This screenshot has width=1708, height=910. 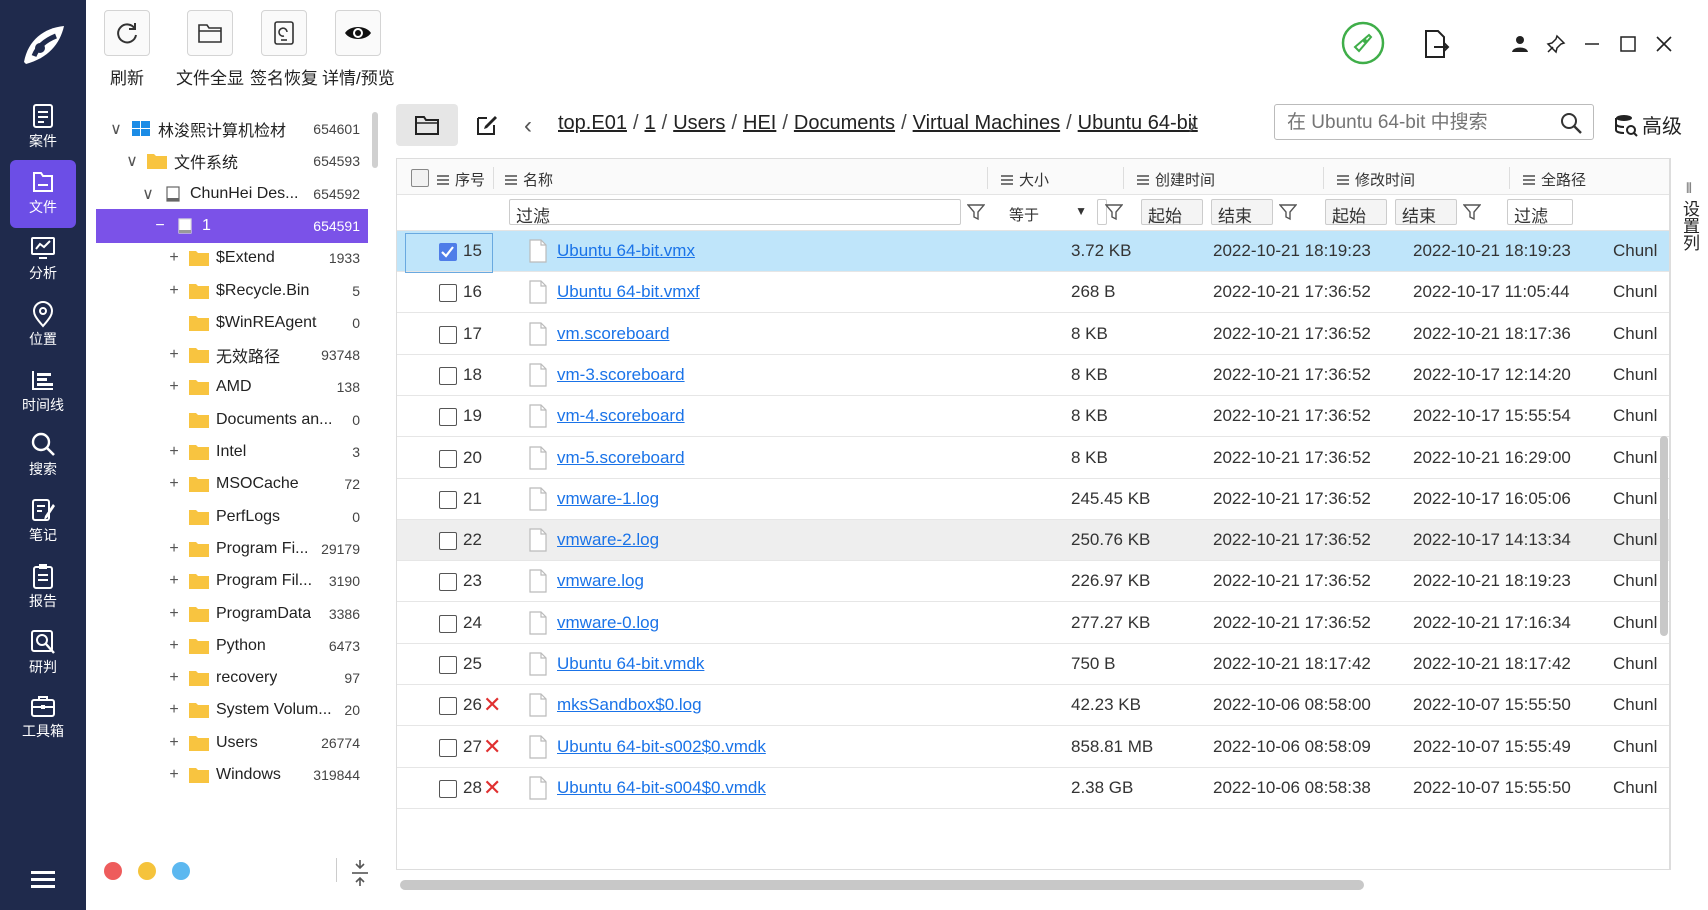 What do you see at coordinates (232, 258) in the screenshot?
I see `tree-item: + $Extend 1933` at bounding box center [232, 258].